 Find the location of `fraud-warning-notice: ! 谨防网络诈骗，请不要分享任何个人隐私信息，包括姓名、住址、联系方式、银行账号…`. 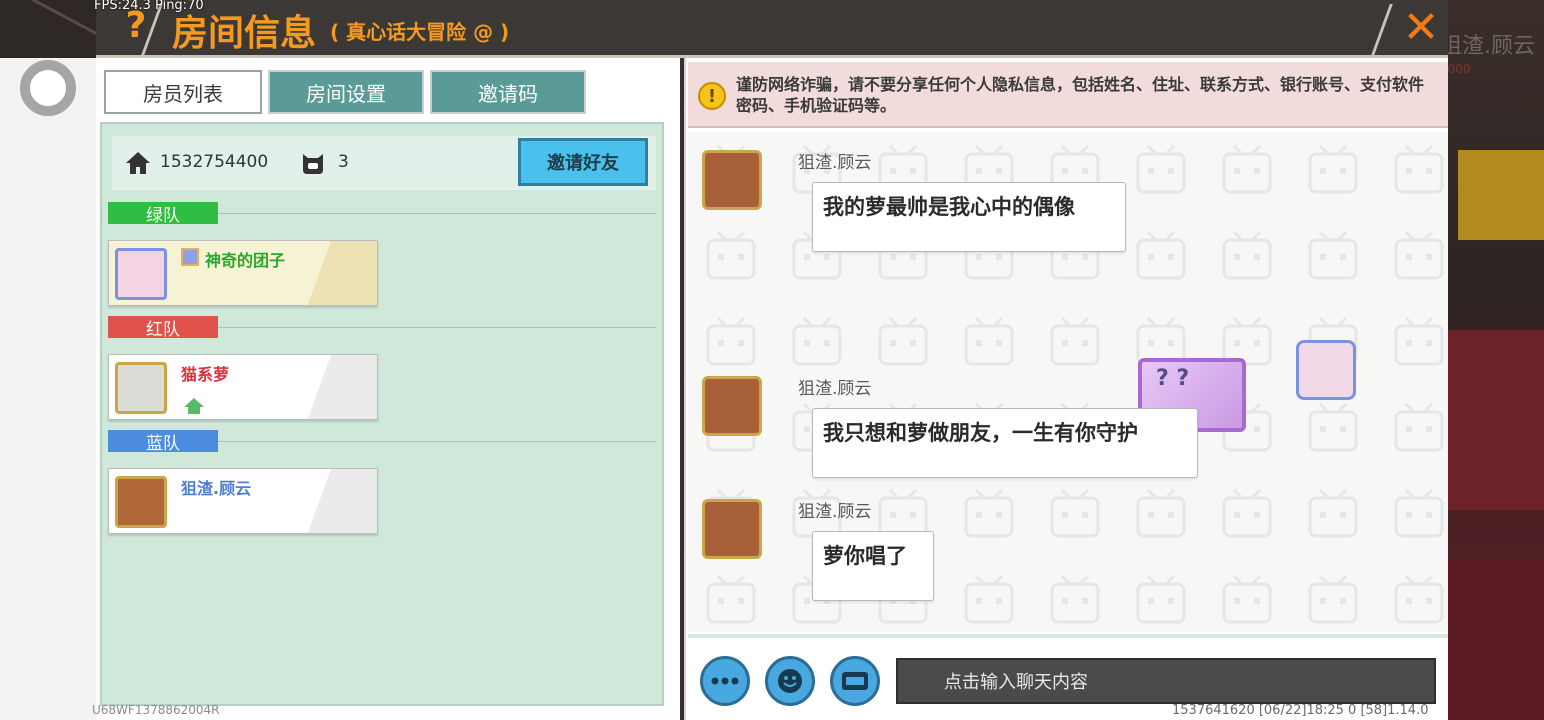

fraud-warning-notice: ! 谨防网络诈骗，请不要分享任何个人隐私信息，包括姓名、住址、联系方式、银行账号… is located at coordinates (1068, 95).